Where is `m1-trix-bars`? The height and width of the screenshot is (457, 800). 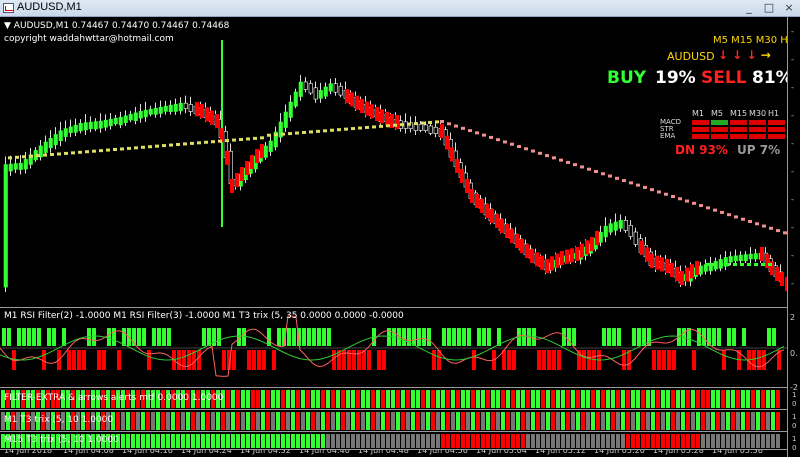 m1-trix-bars is located at coordinates (390, 421).